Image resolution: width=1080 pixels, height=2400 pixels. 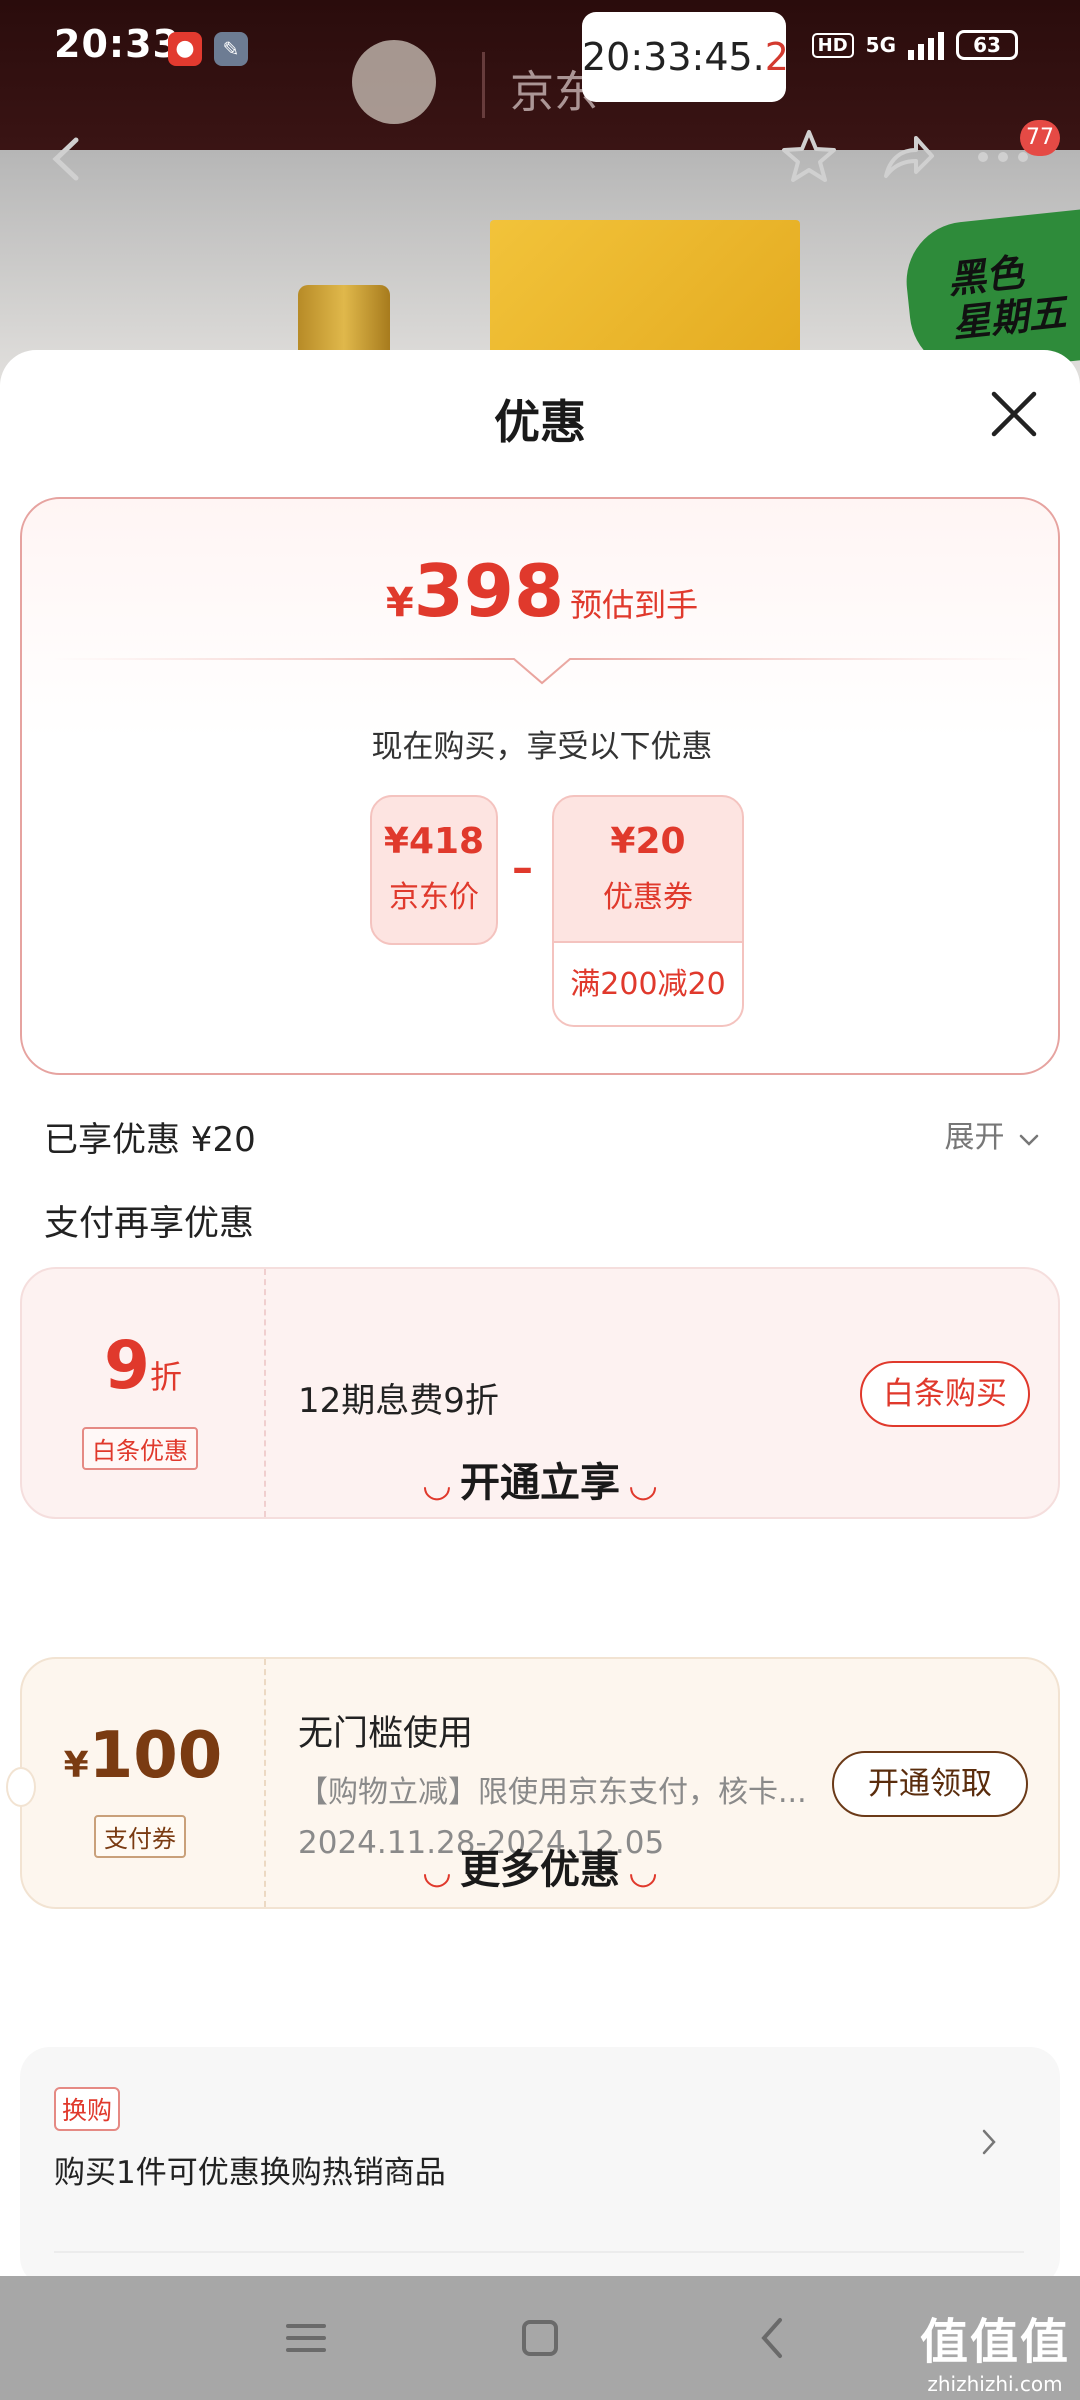 I want to click on back-icon, so click(x=774, y=2338).